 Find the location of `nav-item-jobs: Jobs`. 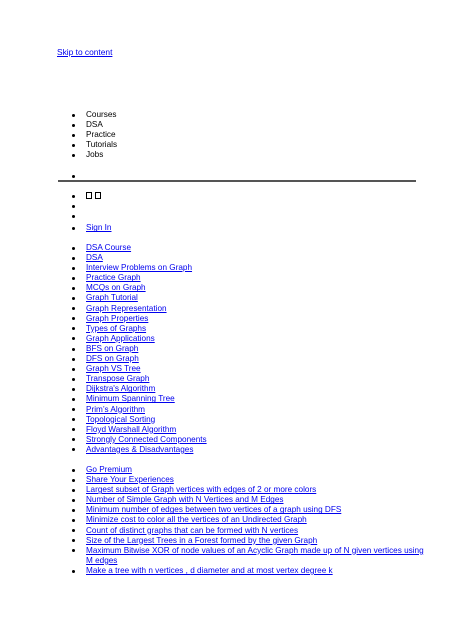

nav-item-jobs: Jobs is located at coordinates (58, 155).